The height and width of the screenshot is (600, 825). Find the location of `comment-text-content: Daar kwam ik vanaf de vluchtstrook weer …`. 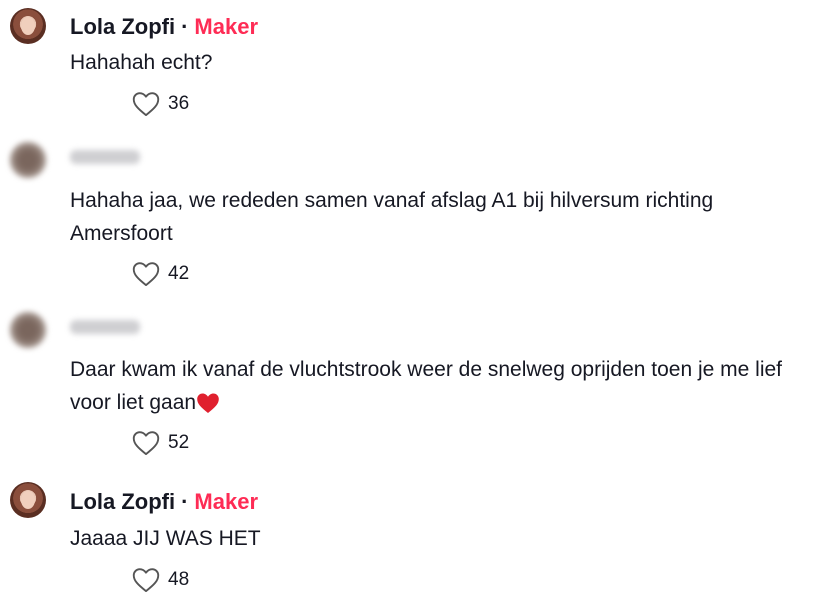

comment-text-content: Daar kwam ik vanaf de vluchtstrook weer … is located at coordinates (426, 386).